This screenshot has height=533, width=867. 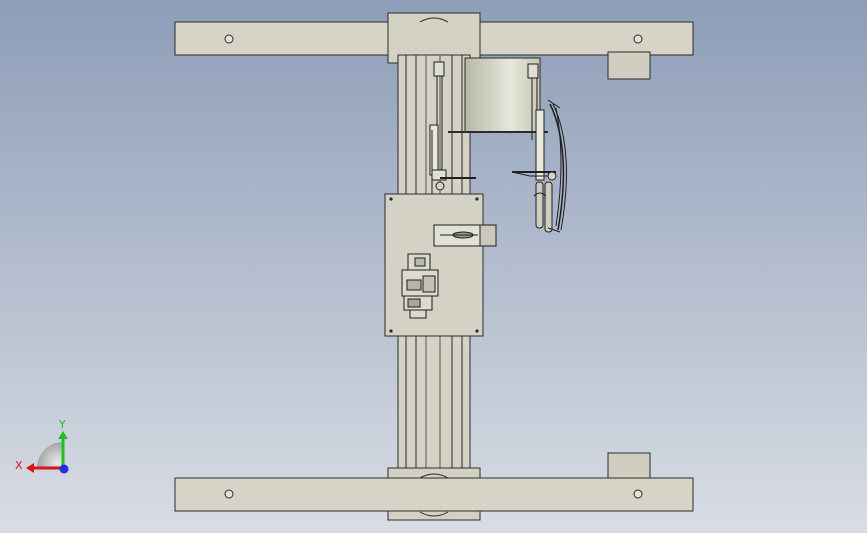 I want to click on carriage-hole-top-right, so click(x=477, y=199).